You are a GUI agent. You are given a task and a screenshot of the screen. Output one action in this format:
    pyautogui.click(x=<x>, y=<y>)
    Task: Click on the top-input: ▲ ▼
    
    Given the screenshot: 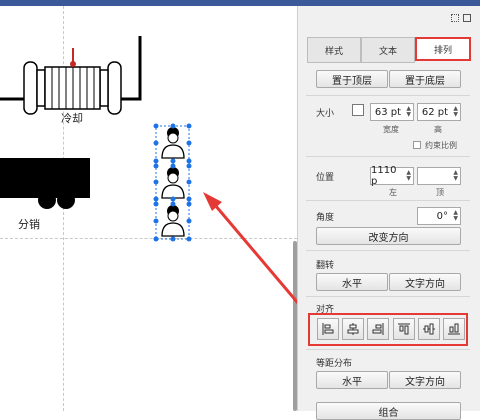 What is the action you would take?
    pyautogui.click(x=439, y=176)
    